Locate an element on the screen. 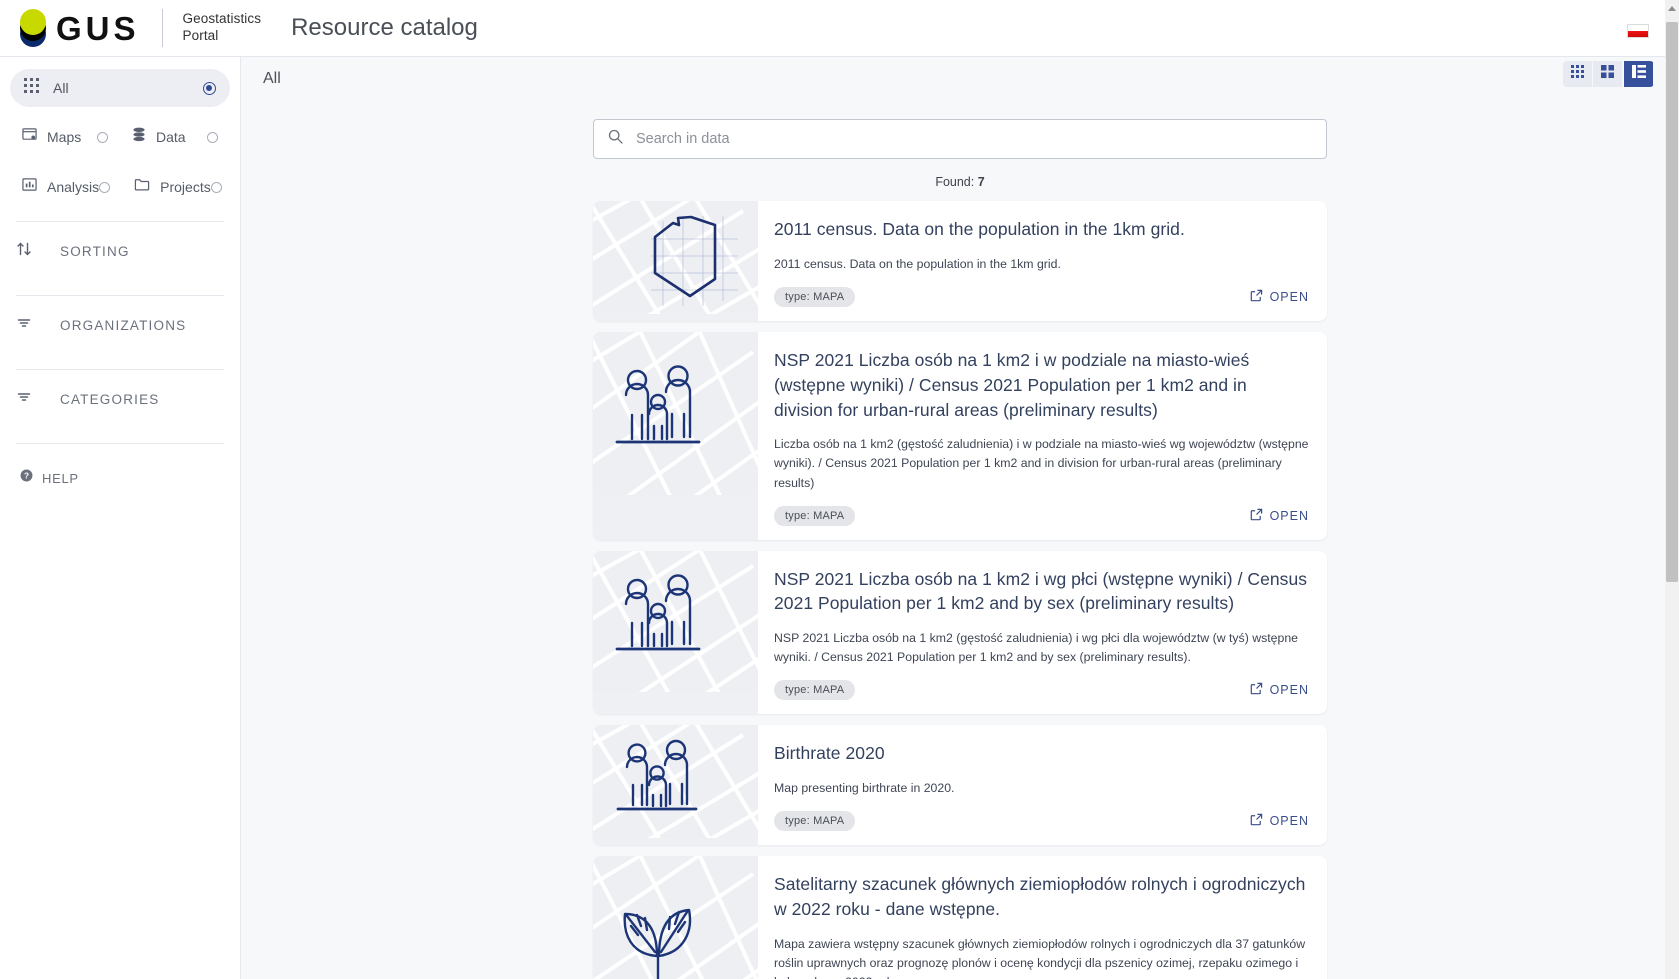 The image size is (1679, 979). sidebar-row-1: Maps Data is located at coordinates (120, 137).